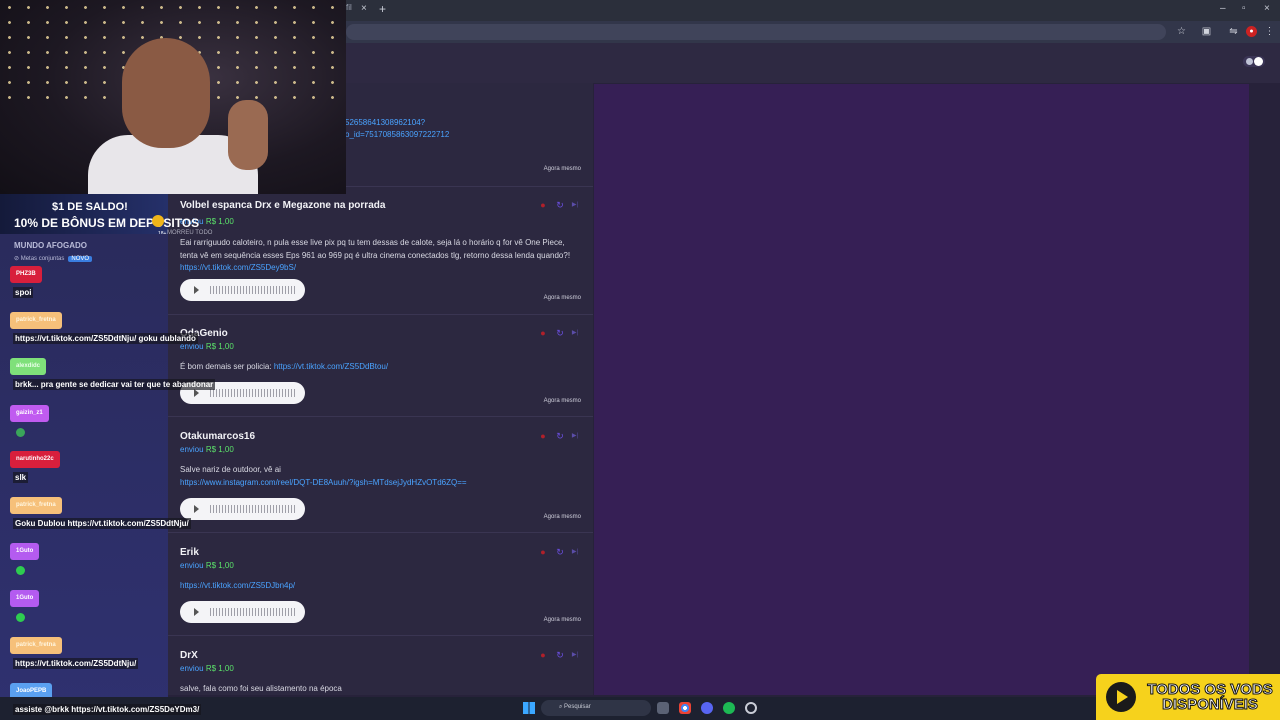 The height and width of the screenshot is (720, 1280). I want to click on bookmark-star-icon: ☆, so click(1181, 31).